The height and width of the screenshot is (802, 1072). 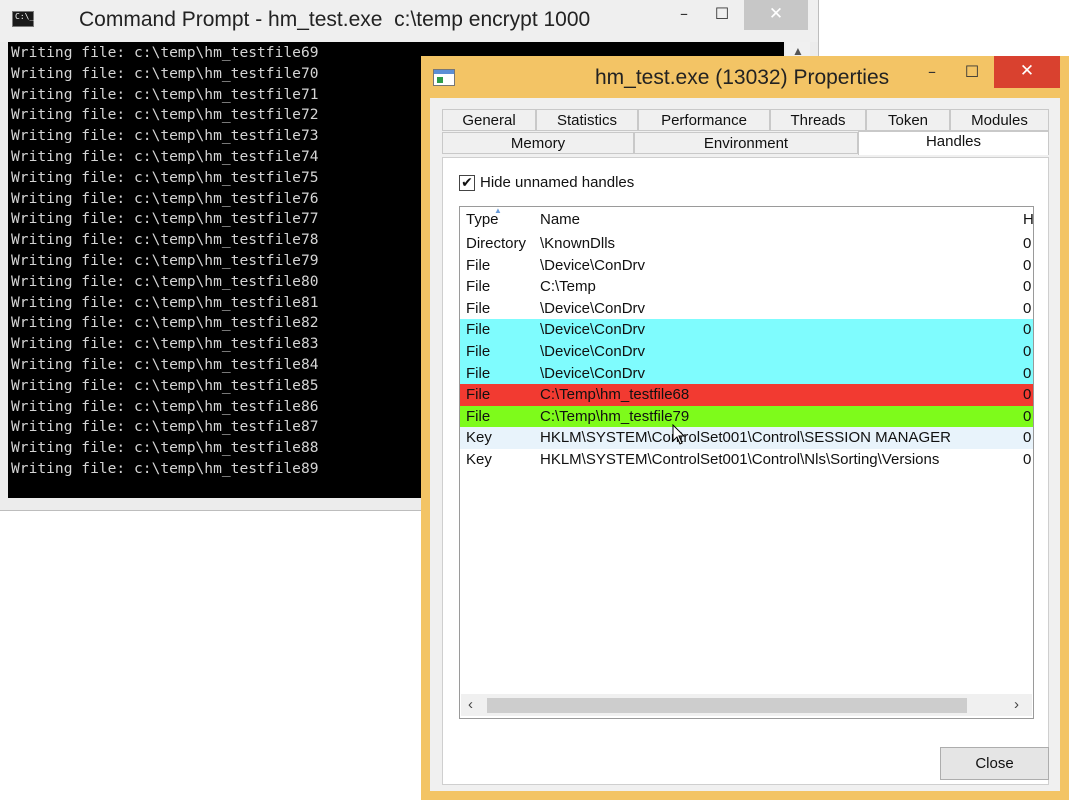 What do you see at coordinates (470, 704) in the screenshot?
I see `scroll-left-arrow-icon: ‹` at bounding box center [470, 704].